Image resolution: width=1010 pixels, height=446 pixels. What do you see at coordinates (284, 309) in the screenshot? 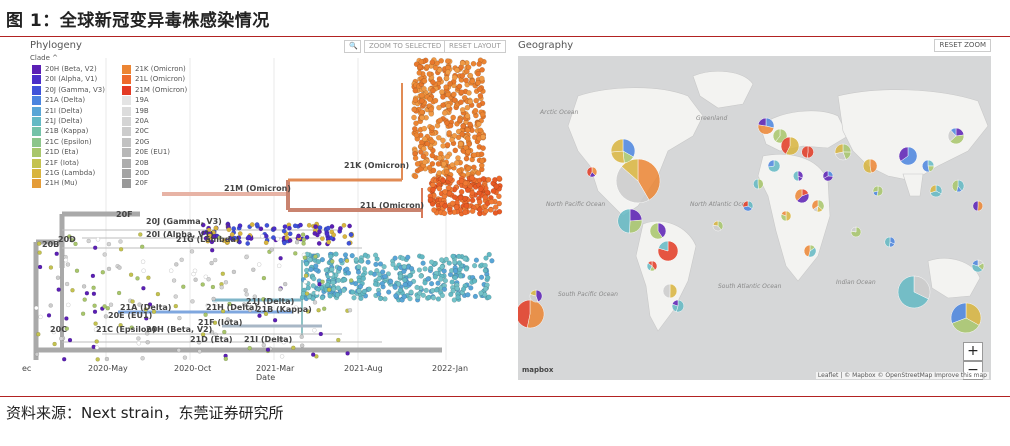
I see `label-21b: 21B (Kappa)` at bounding box center [284, 309].